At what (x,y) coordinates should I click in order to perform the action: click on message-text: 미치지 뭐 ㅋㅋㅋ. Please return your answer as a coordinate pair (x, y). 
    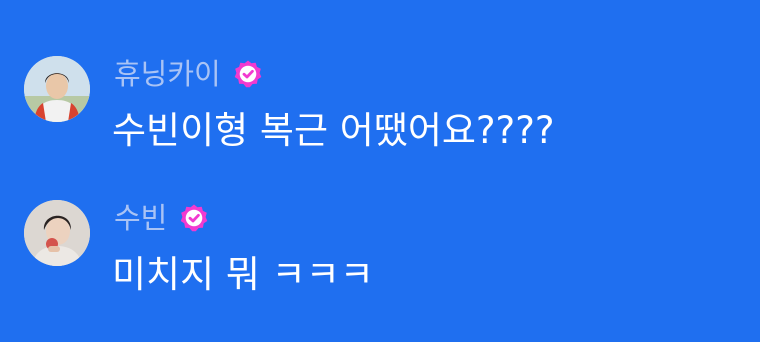
    Looking at the image, I should click on (243, 274).